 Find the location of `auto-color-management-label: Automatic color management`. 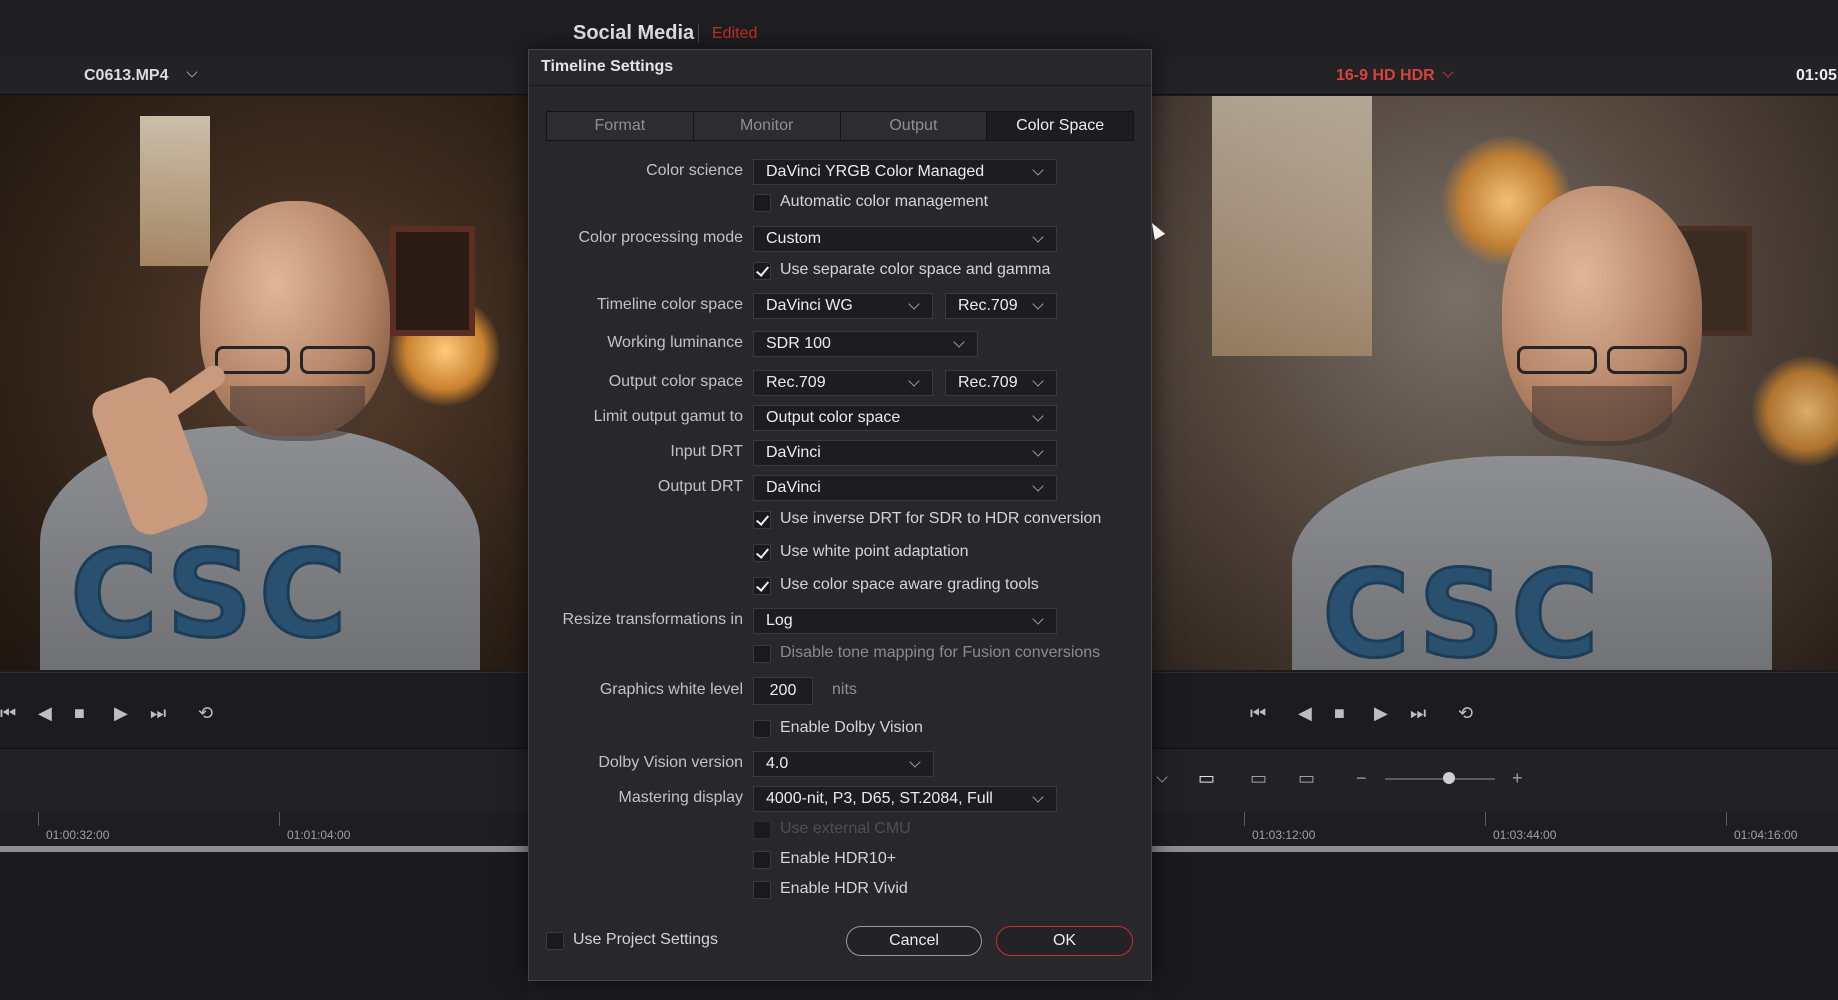

auto-color-management-label: Automatic color management is located at coordinates (884, 201).